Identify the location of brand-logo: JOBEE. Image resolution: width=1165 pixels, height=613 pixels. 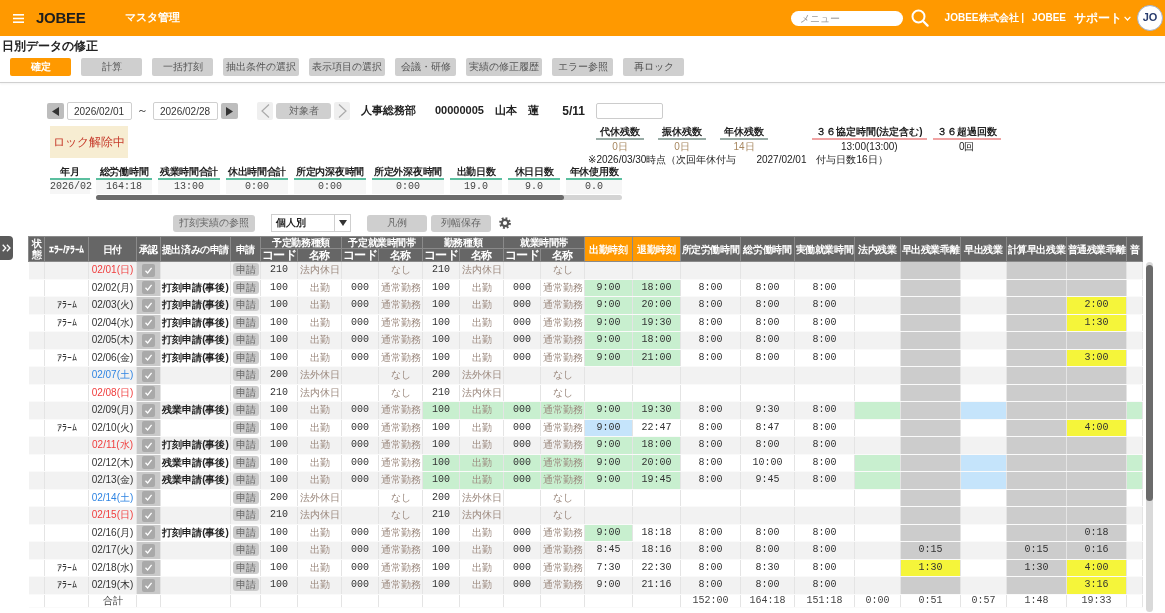
(61, 18).